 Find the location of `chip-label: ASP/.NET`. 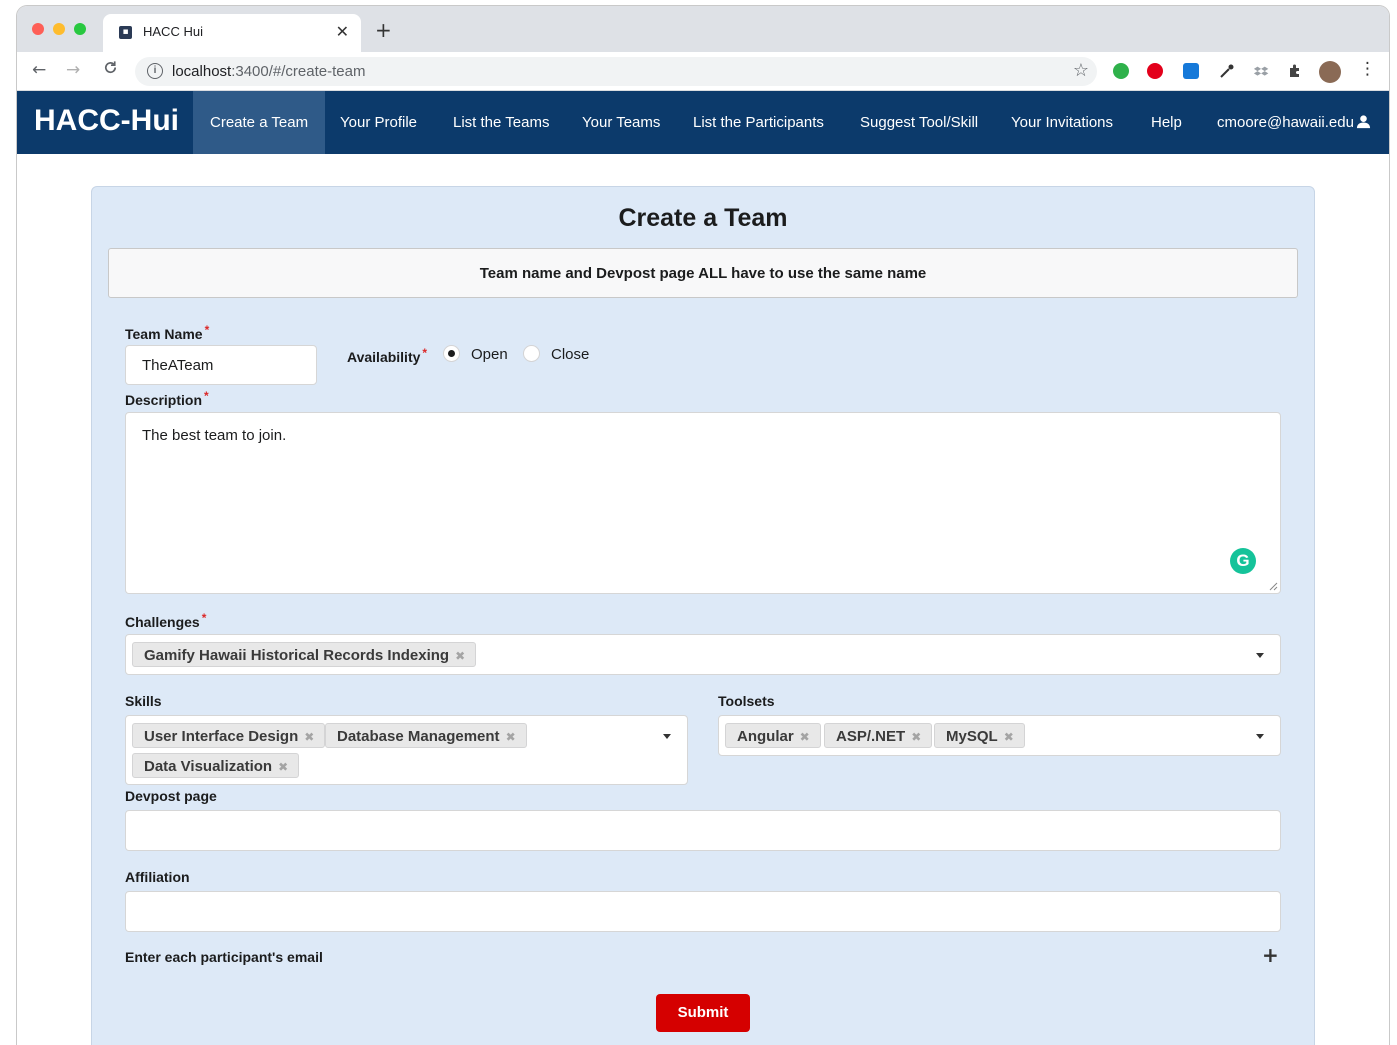

chip-label: ASP/.NET is located at coordinates (871, 736).